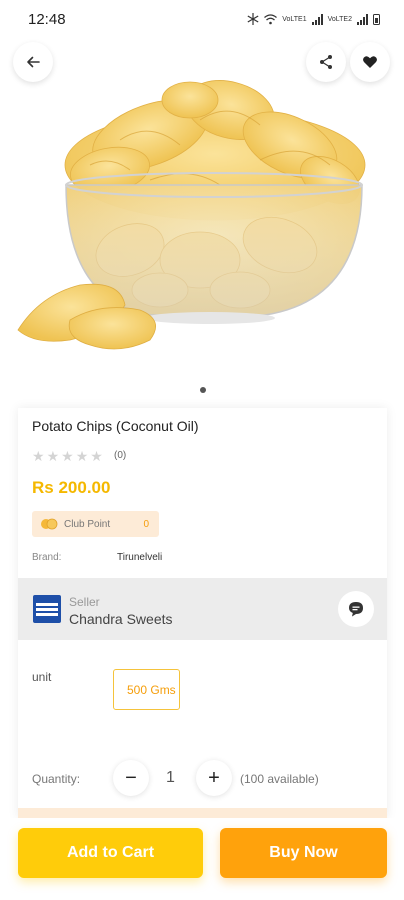 The image size is (404, 900). I want to click on club-point-label: Club Point, so click(87, 524).